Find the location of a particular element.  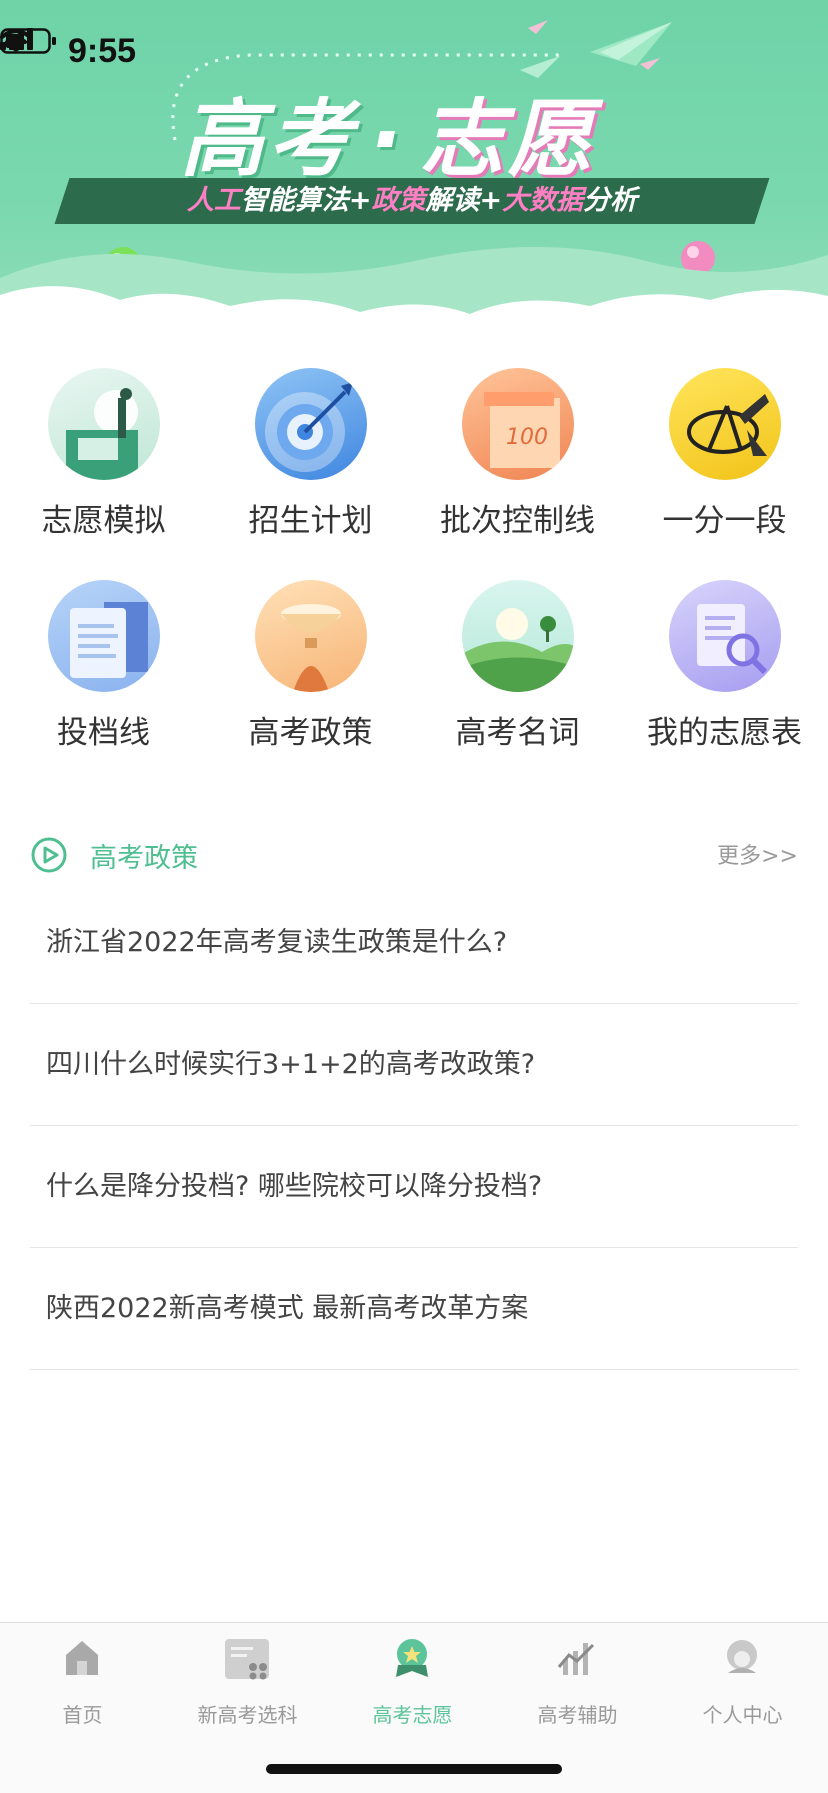

news-item: 四川什么时候实行3+1+2的高考改政策? is located at coordinates (414, 1065).